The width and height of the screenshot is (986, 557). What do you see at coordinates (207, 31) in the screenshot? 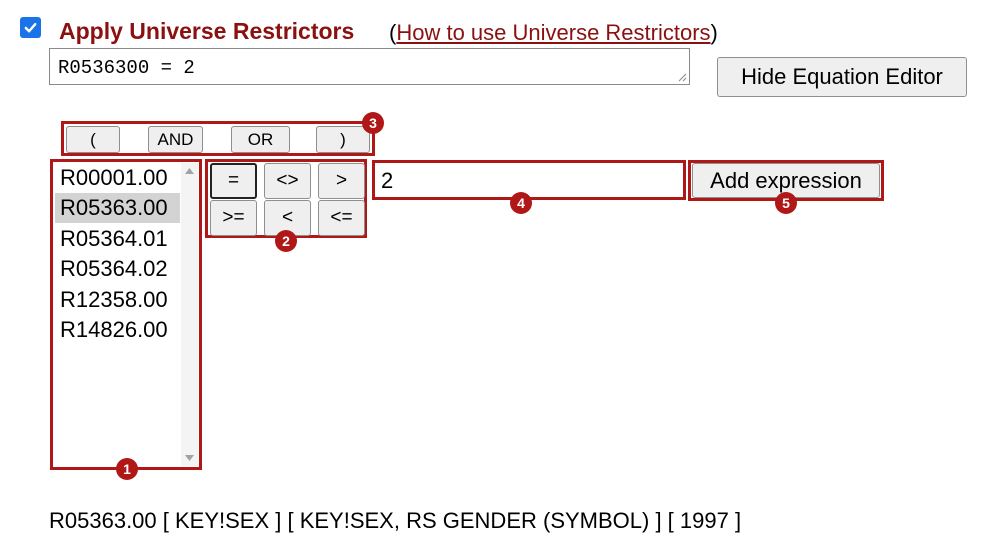
I see `restrictors-title: Apply Universe Restrictors` at bounding box center [207, 31].